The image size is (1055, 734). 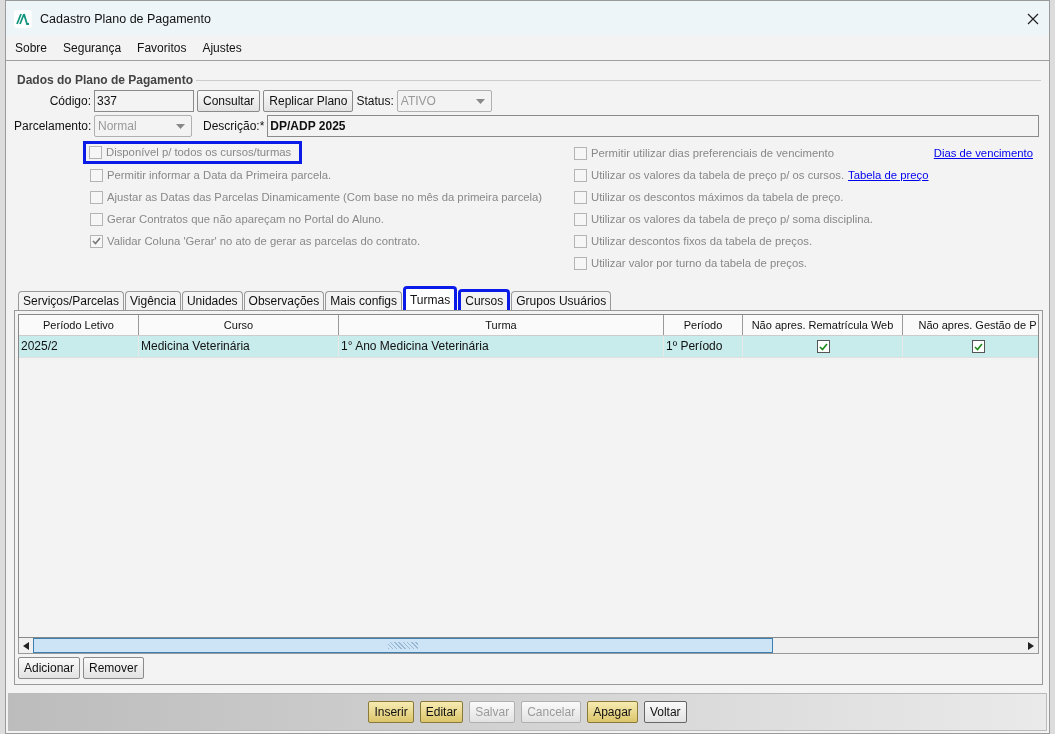 I want to click on column-header: Não apres. Gestão de P, so click(x=970, y=325).